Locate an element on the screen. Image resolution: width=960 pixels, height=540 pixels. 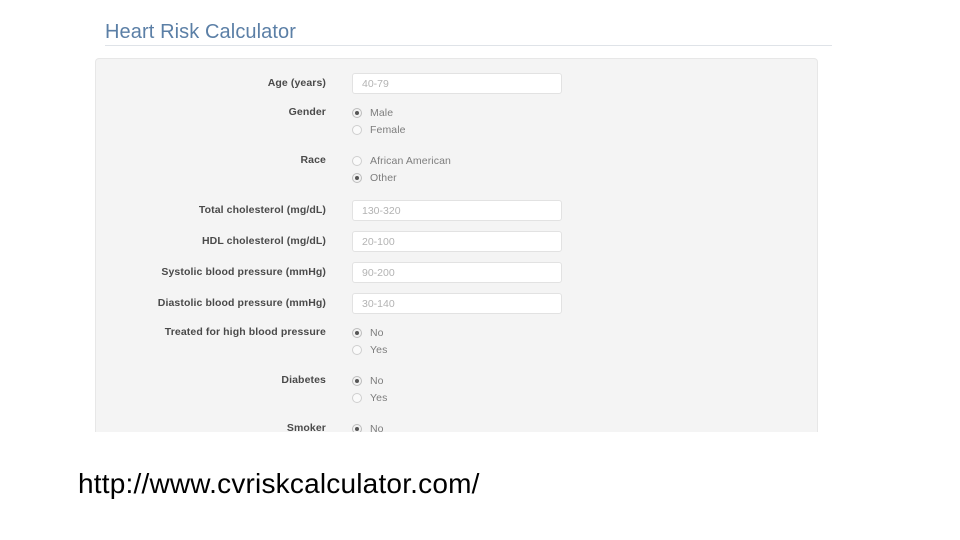
radio-option-label: Male is located at coordinates (382, 112).